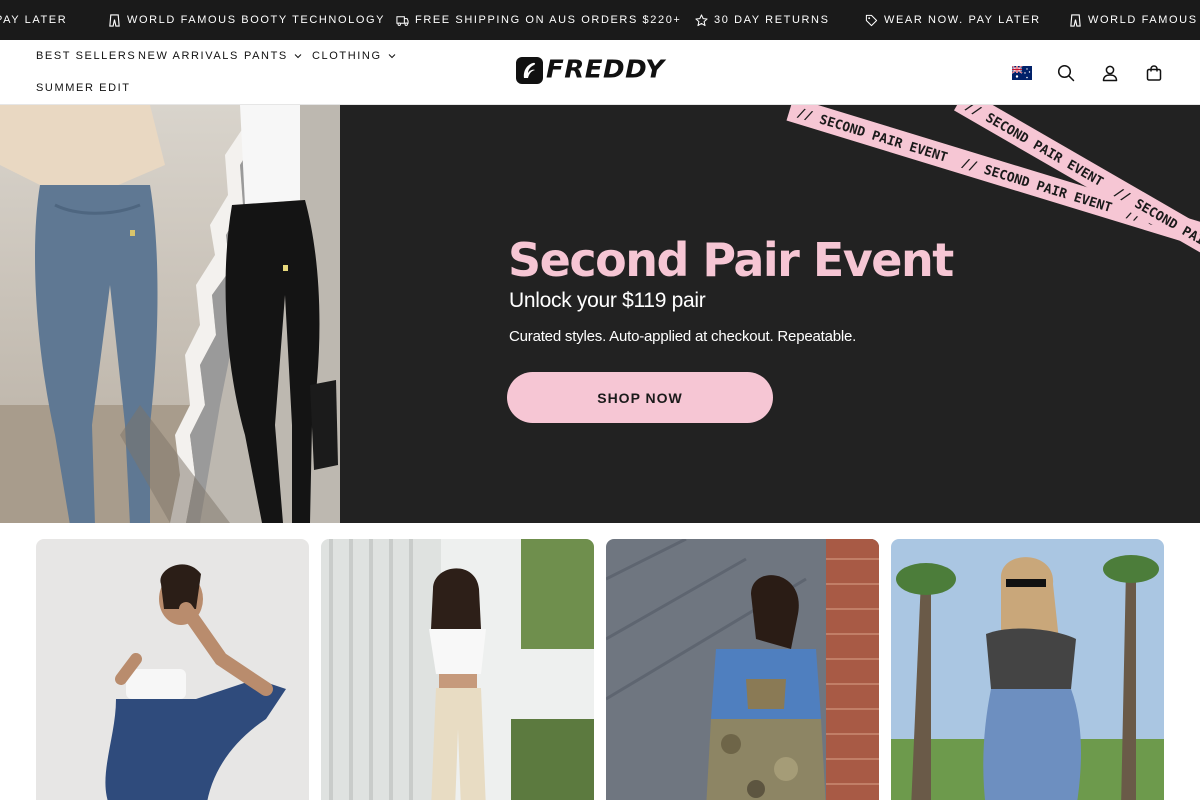  I want to click on announcement-item: WEAR NOW. PAY LATER, so click(953, 20).